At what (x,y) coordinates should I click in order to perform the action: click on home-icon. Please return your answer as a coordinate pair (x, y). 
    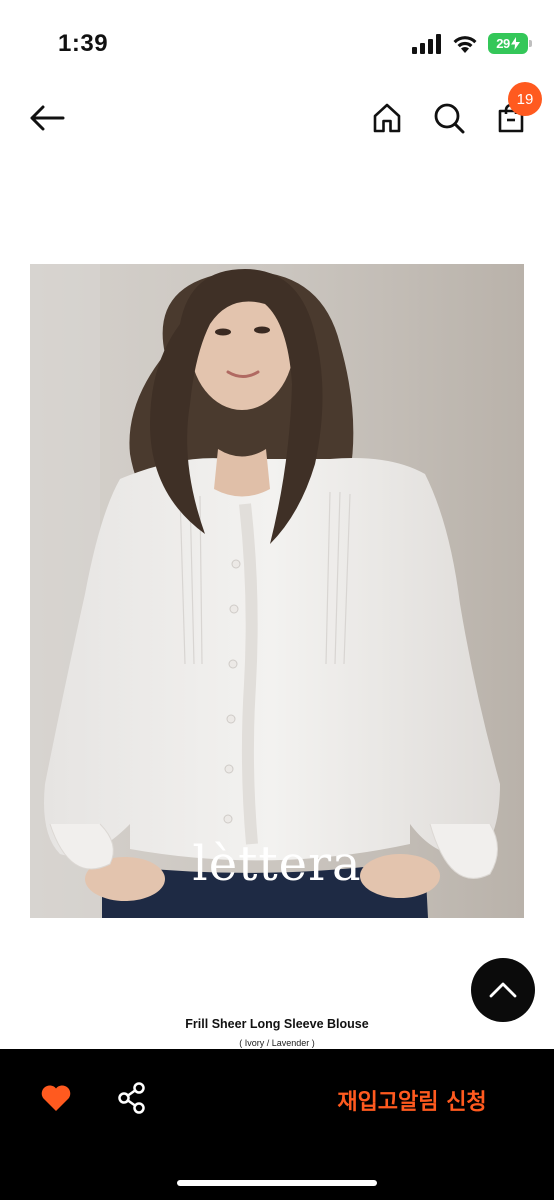
    Looking at the image, I should click on (387, 118).